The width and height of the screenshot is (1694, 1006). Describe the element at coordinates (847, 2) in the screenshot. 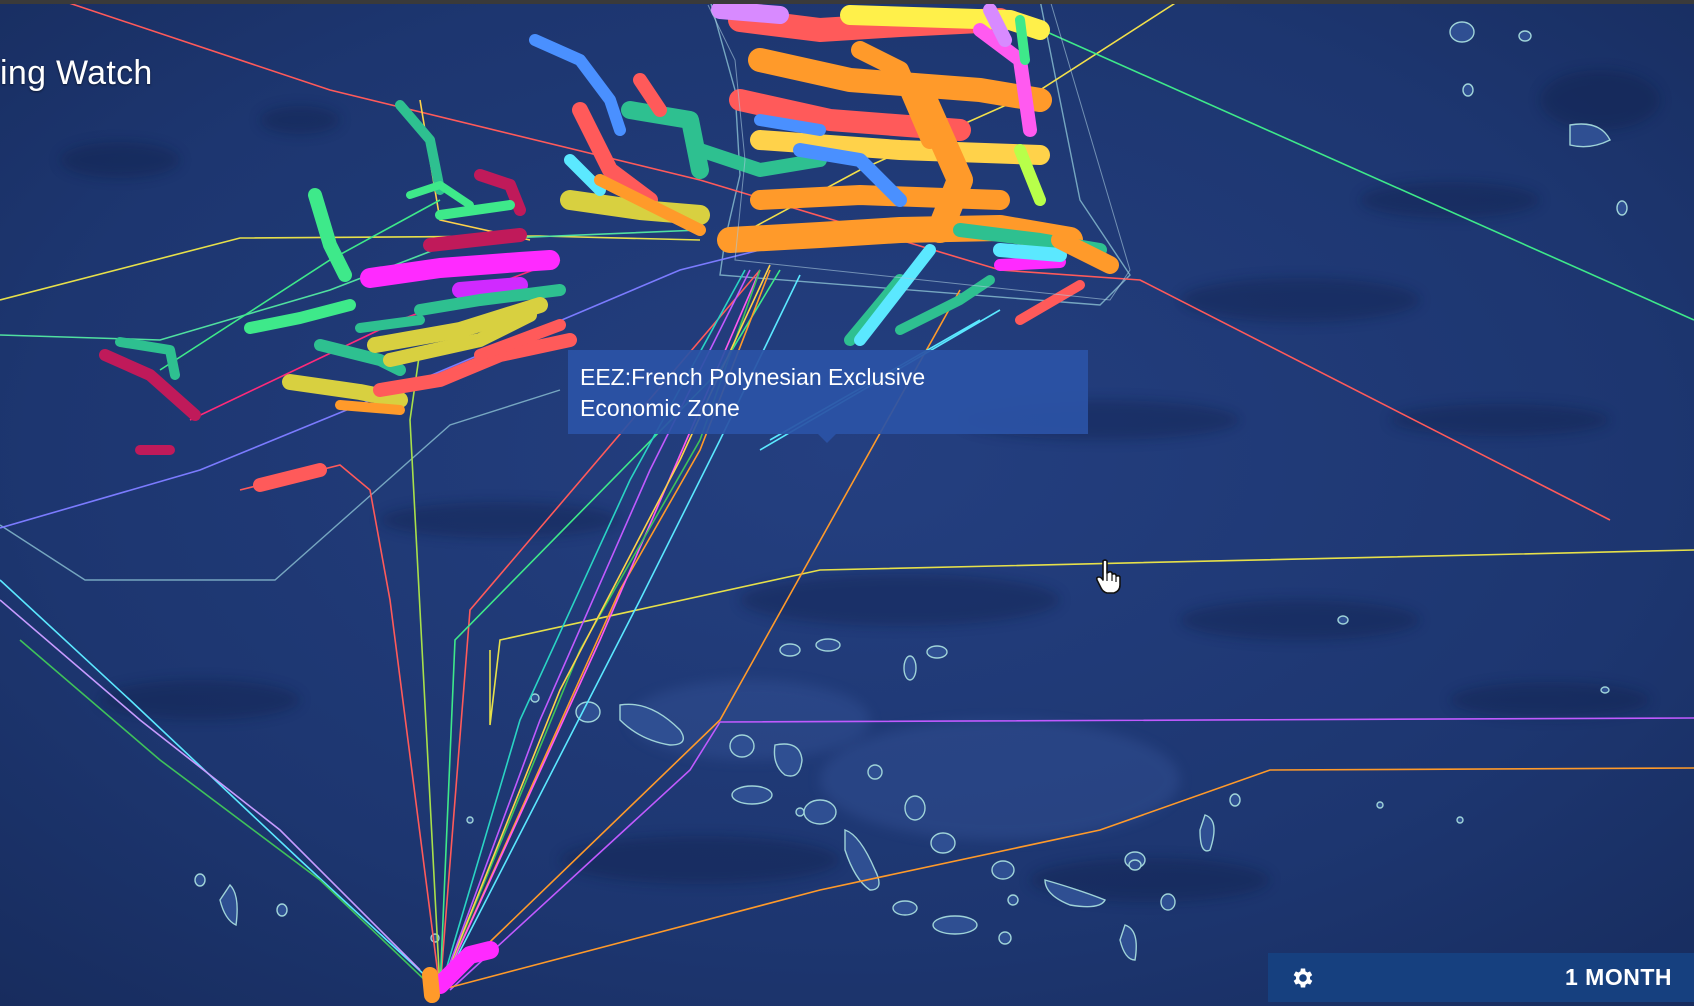

I see `window-top-bar` at that location.